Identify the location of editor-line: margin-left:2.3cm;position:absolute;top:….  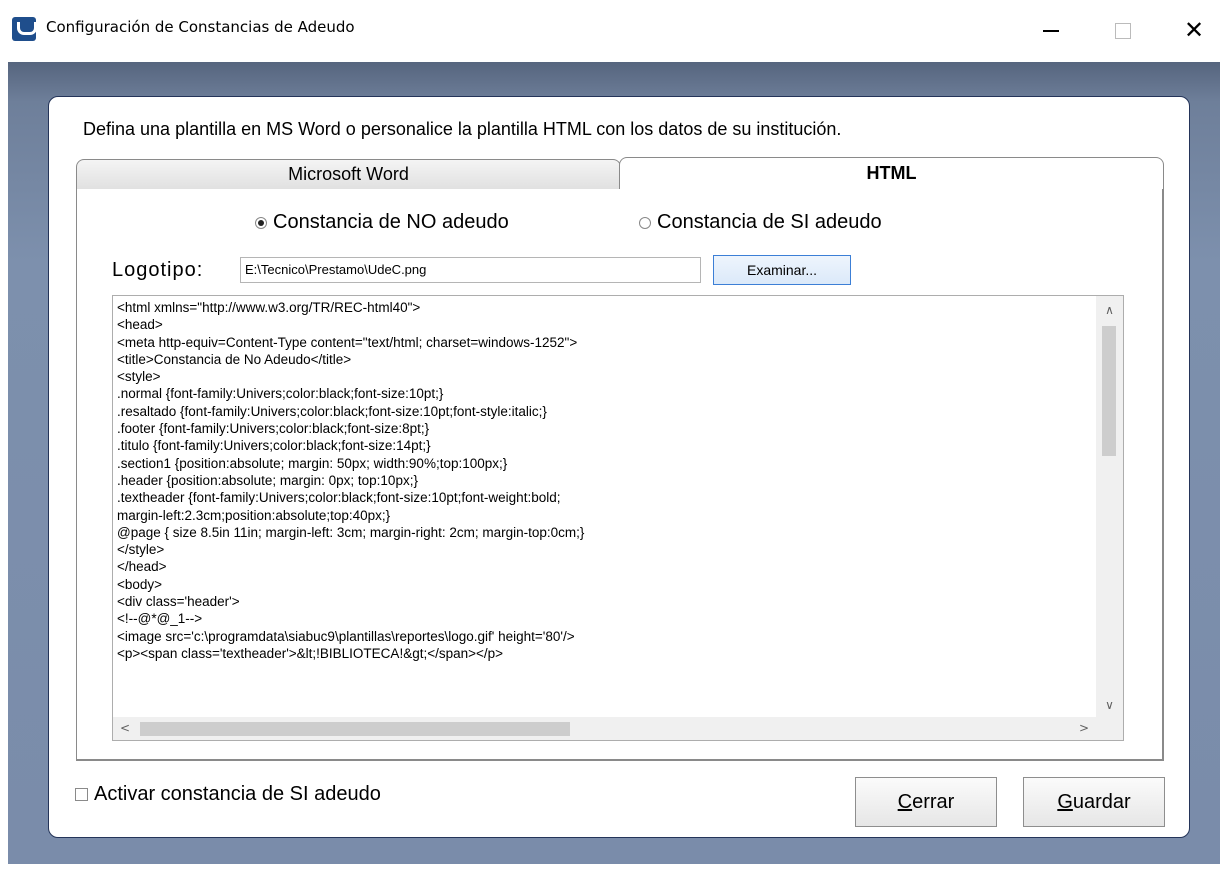
(605, 515).